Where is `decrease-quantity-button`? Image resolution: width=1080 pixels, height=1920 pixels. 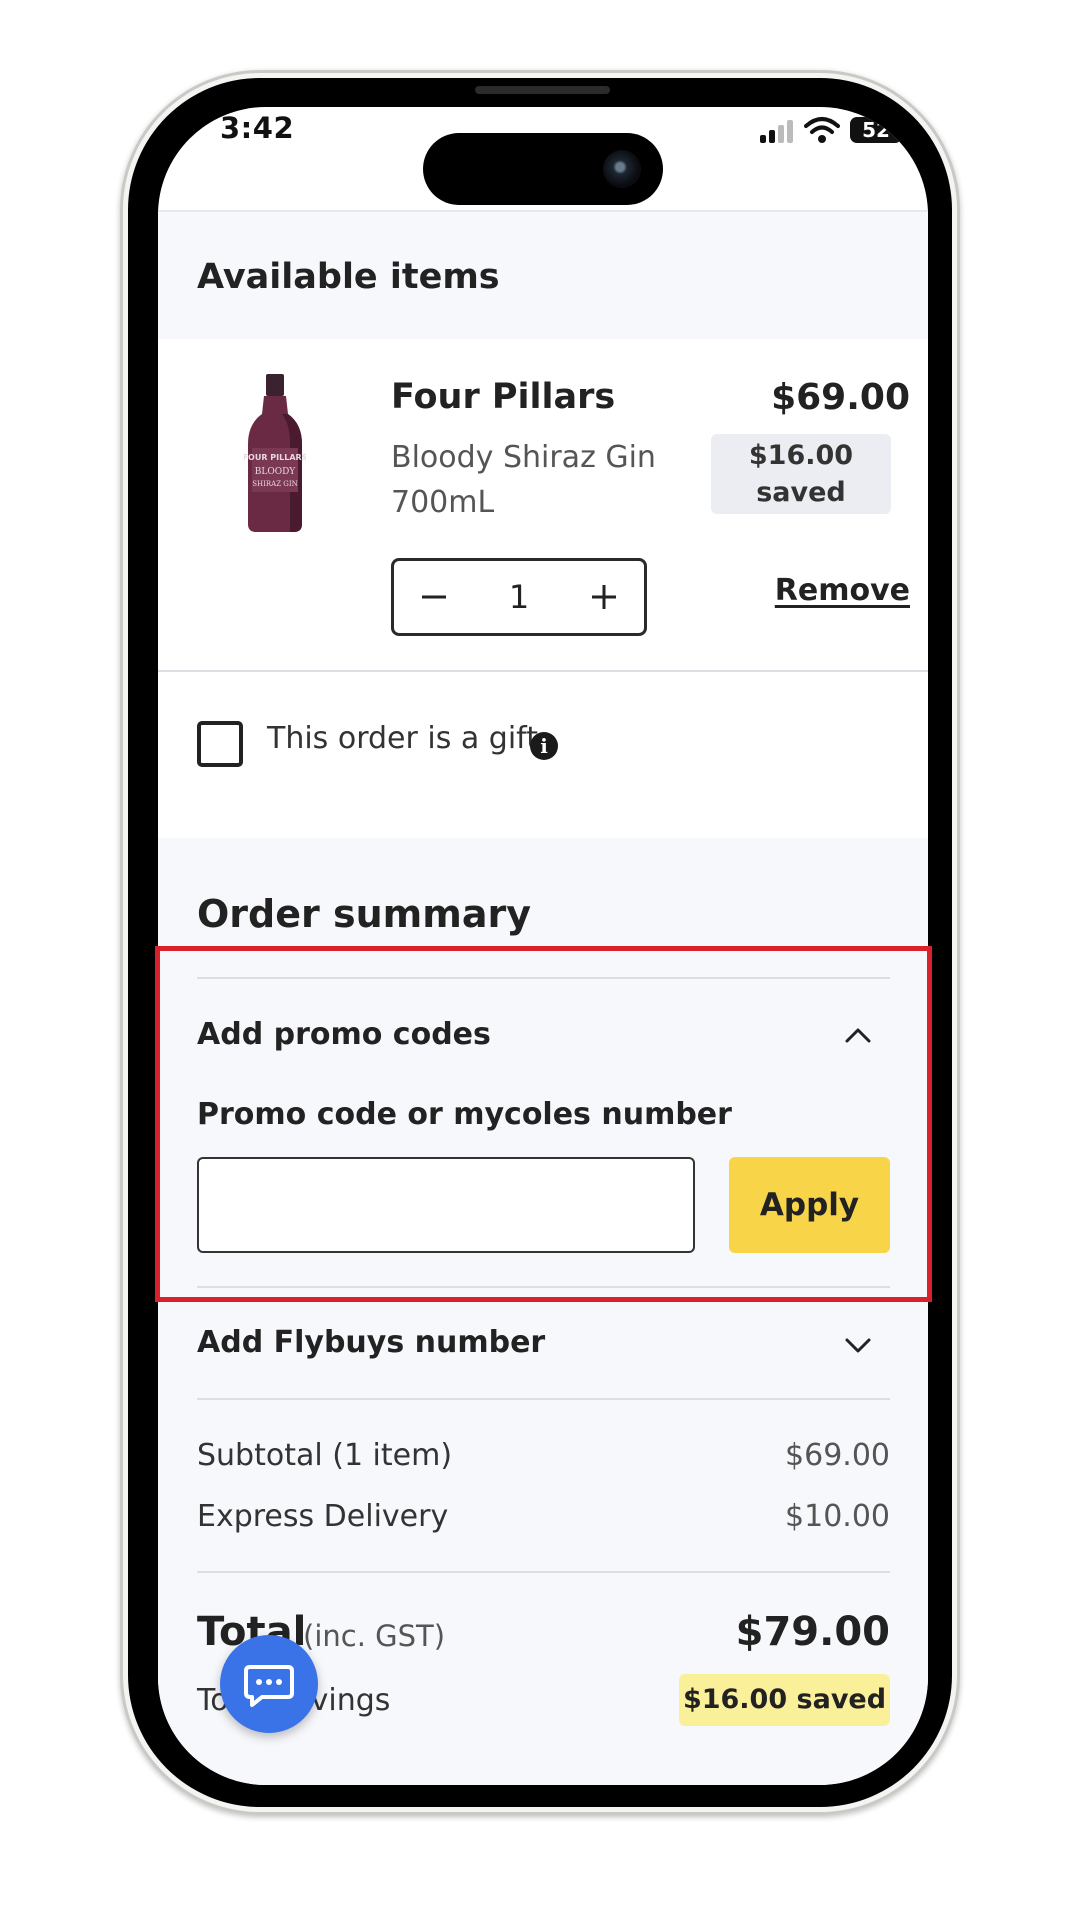
decrease-quantity-button is located at coordinates (434, 597).